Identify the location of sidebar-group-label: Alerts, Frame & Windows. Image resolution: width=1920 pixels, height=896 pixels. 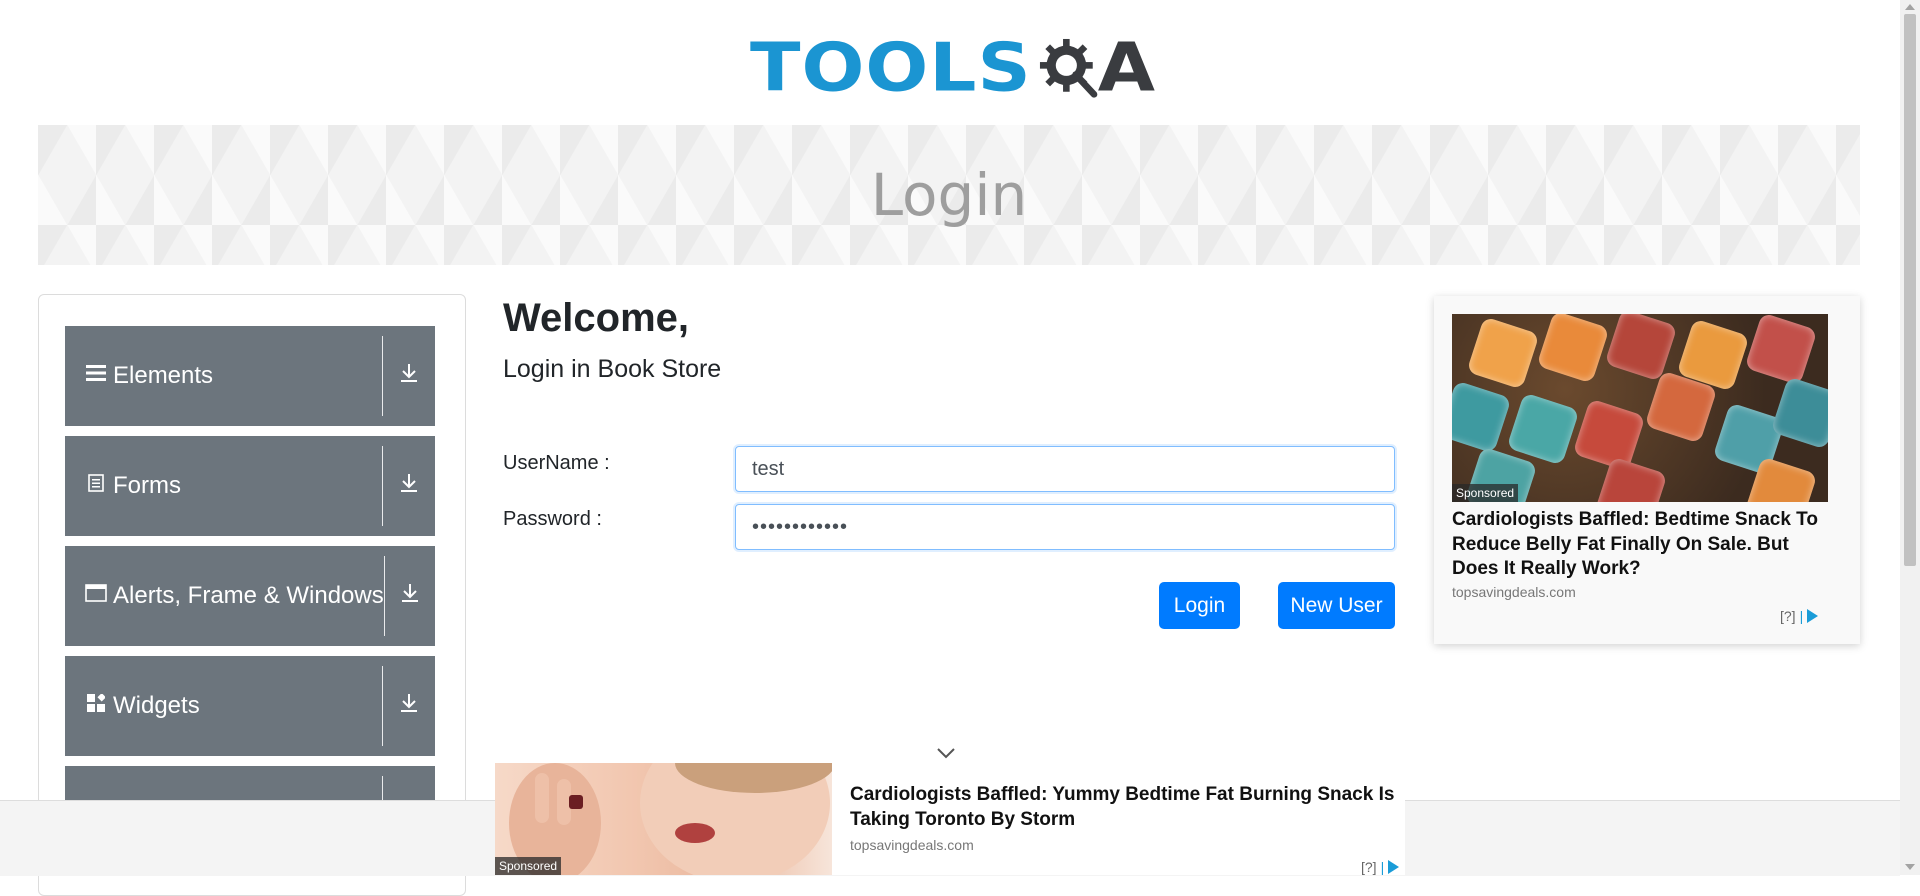
(248, 595).